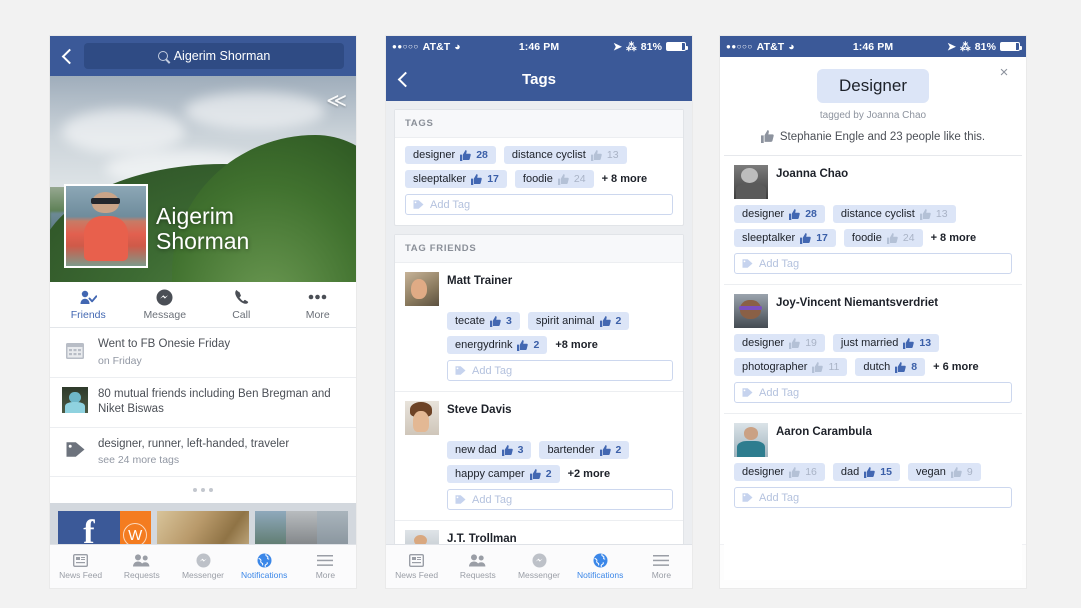  I want to click on pill-row: sleeptalker 17 foodie 24 + 8 more, so click(873, 238).